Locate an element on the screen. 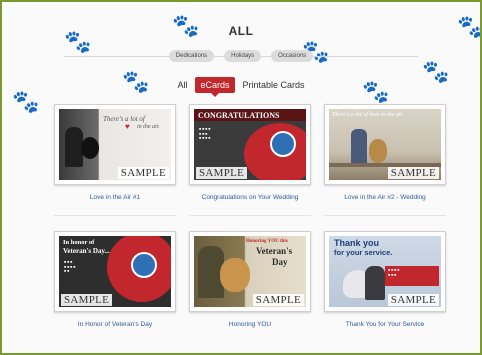 The width and height of the screenshot is (482, 355). filter-holidays: Holidays is located at coordinates (243, 56).